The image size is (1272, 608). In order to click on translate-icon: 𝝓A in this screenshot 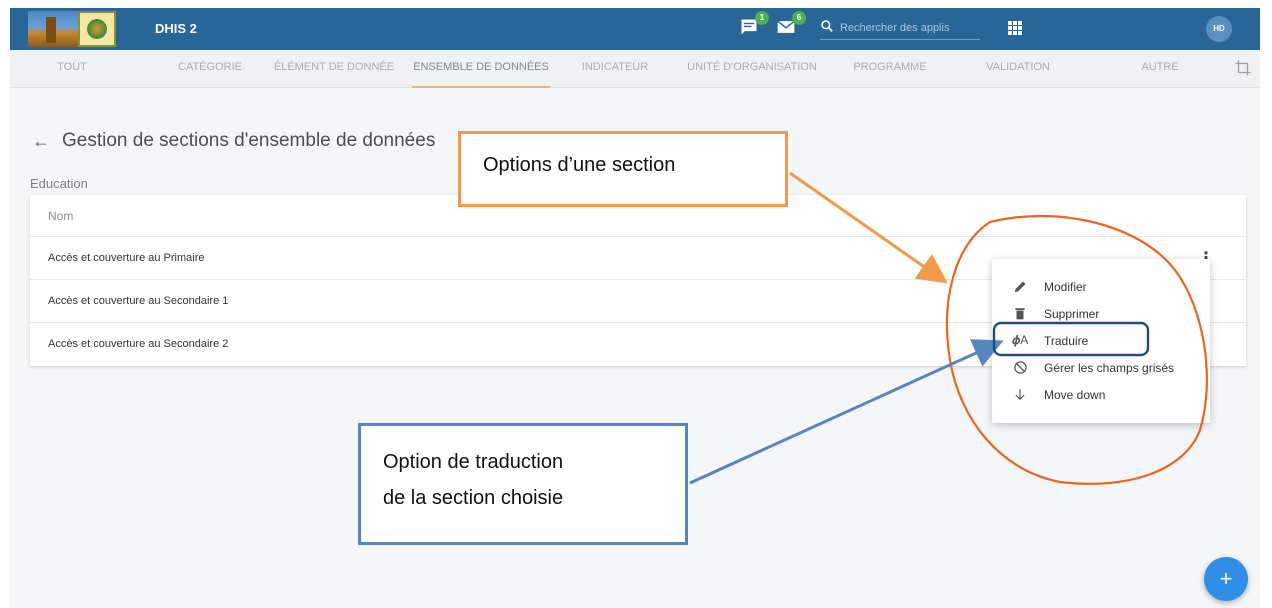, I will do `click(1020, 340)`.